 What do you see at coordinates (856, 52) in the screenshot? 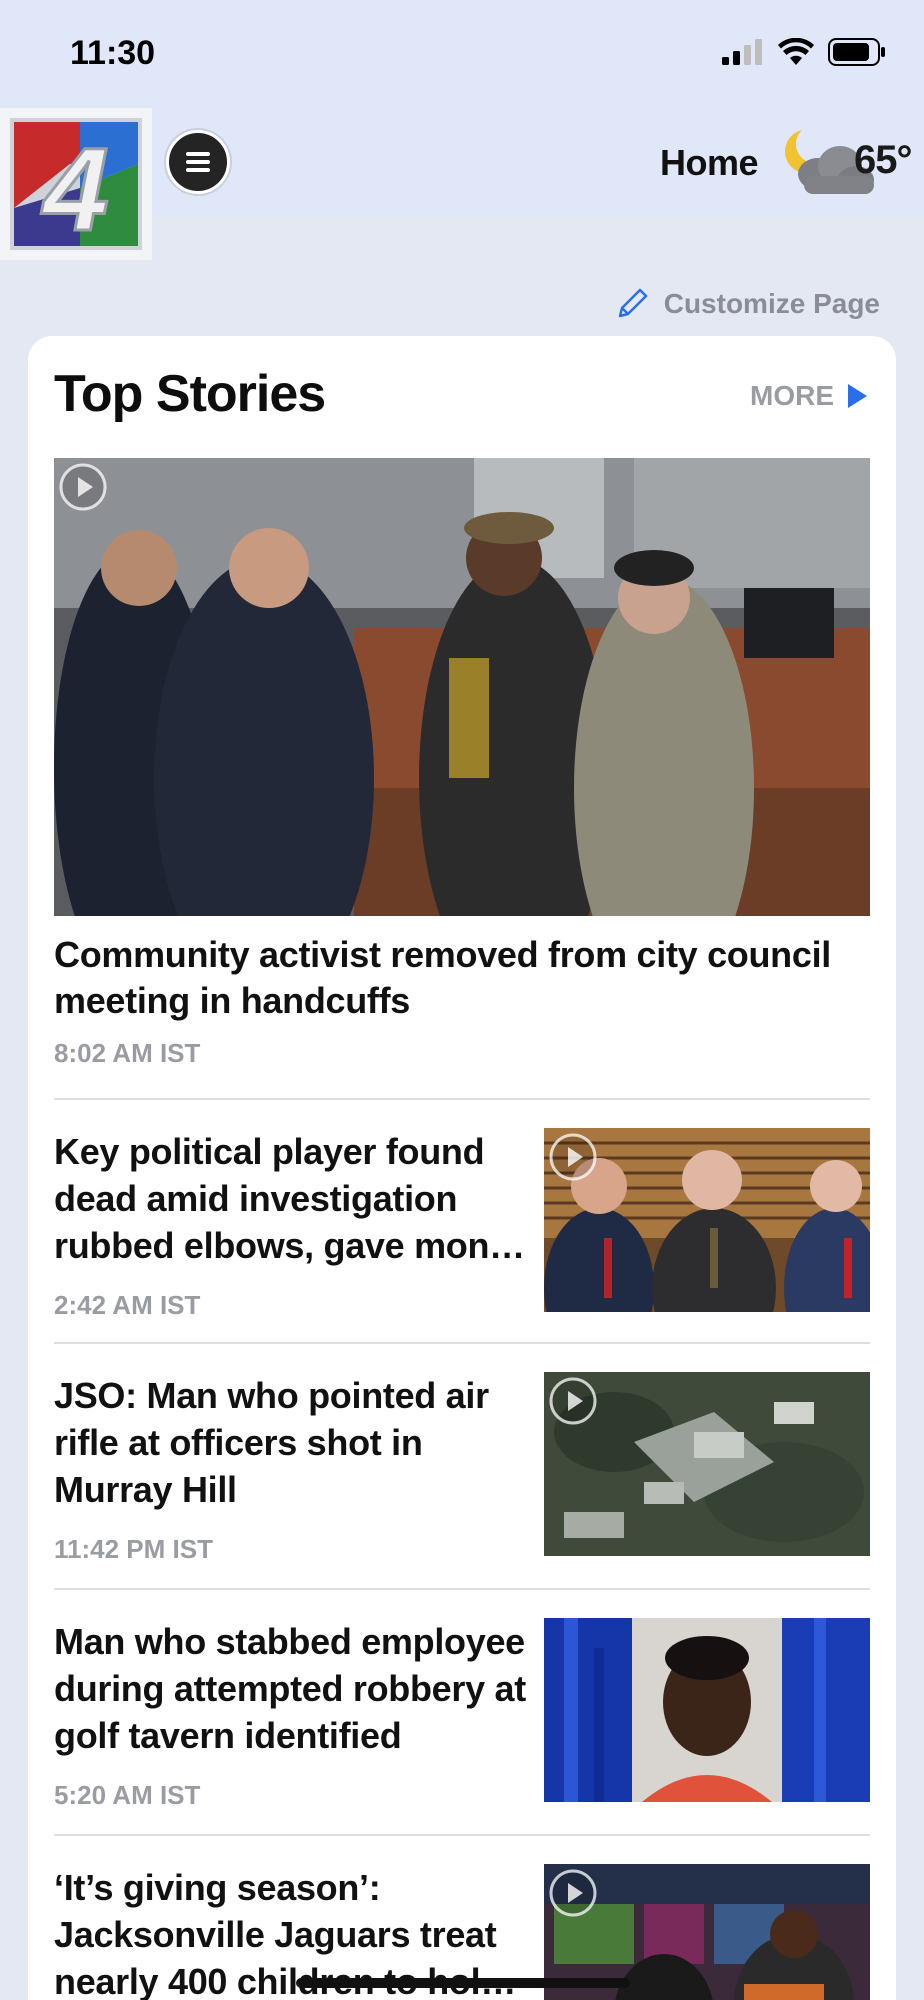
I see `battery-icon` at bounding box center [856, 52].